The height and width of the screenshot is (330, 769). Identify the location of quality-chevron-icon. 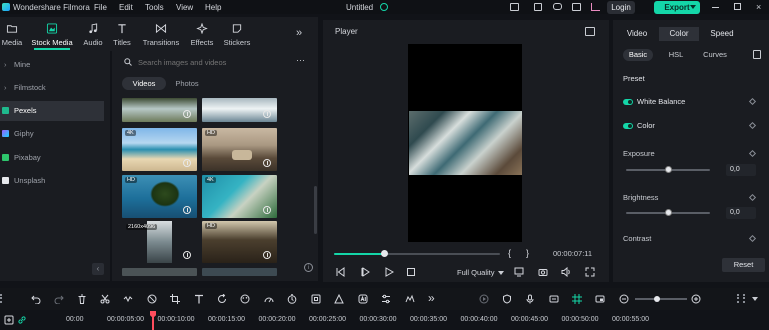
(501, 273).